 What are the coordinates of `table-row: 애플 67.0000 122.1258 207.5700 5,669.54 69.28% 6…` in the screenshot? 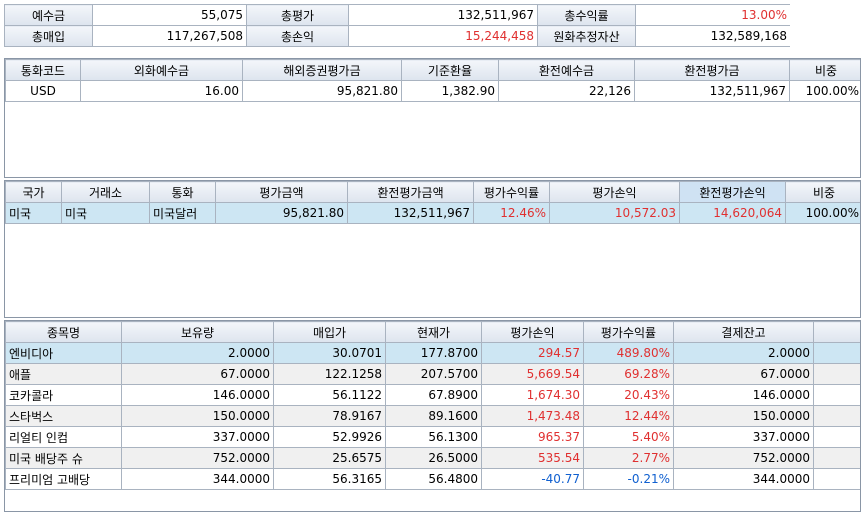 It's located at (432, 374).